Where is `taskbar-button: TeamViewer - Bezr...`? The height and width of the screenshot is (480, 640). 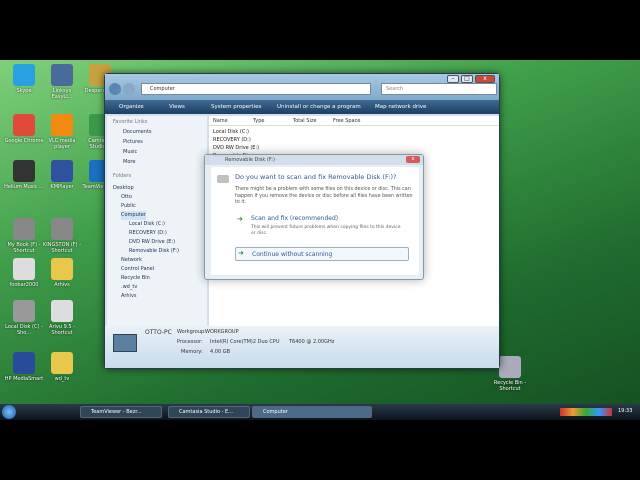 taskbar-button: TeamViewer - Bezr... is located at coordinates (121, 412).